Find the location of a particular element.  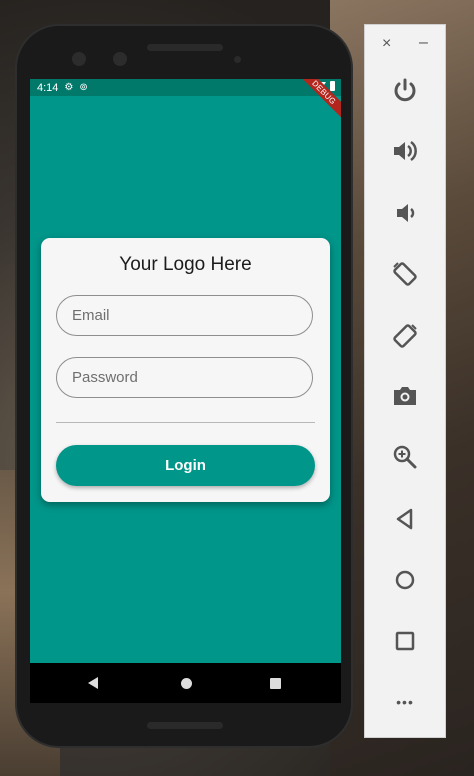

password-field is located at coordinates (184, 377).